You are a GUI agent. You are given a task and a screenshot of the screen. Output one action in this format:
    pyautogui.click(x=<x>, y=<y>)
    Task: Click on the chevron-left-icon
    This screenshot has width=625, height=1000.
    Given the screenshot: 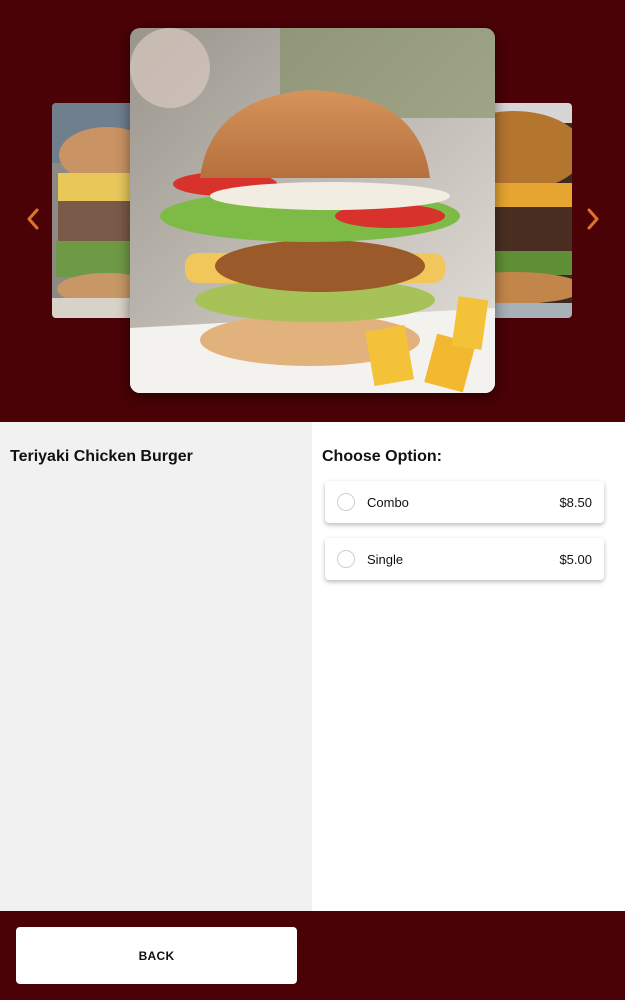 What is the action you would take?
    pyautogui.click(x=33, y=219)
    